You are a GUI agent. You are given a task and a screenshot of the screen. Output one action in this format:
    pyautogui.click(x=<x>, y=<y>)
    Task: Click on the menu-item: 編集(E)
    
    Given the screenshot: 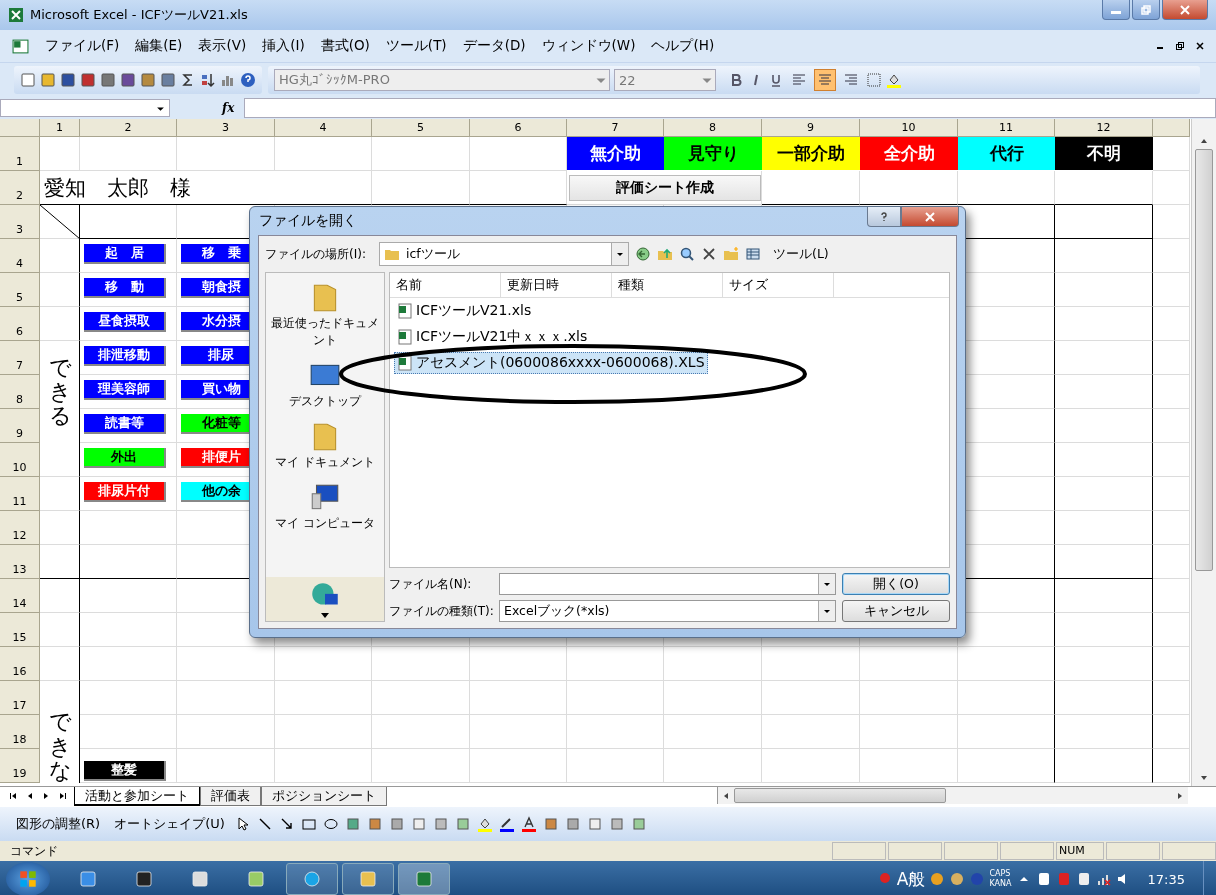 What is the action you would take?
    pyautogui.click(x=159, y=46)
    